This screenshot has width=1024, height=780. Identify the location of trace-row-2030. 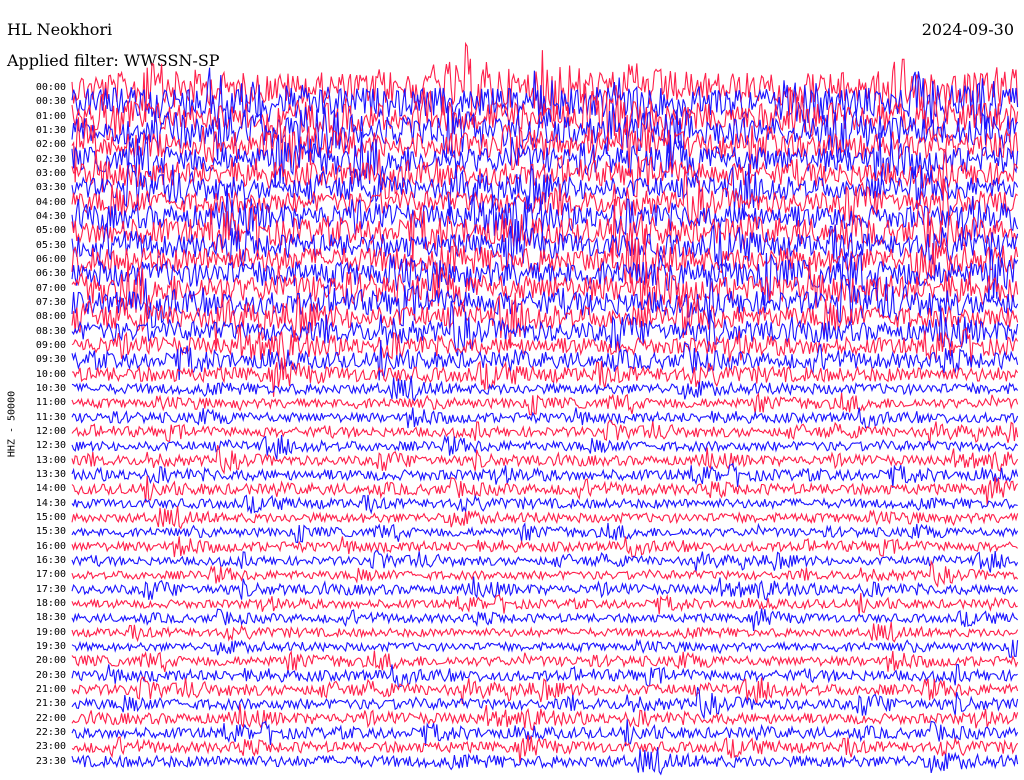
(544, 675).